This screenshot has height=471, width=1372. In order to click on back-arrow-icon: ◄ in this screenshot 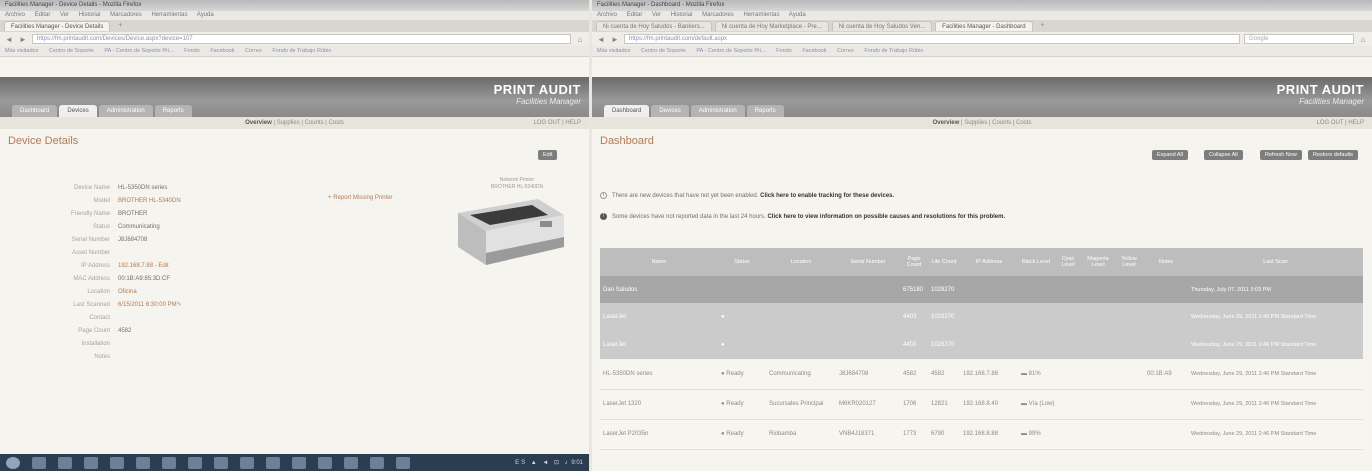, I will do `click(9, 39)`.